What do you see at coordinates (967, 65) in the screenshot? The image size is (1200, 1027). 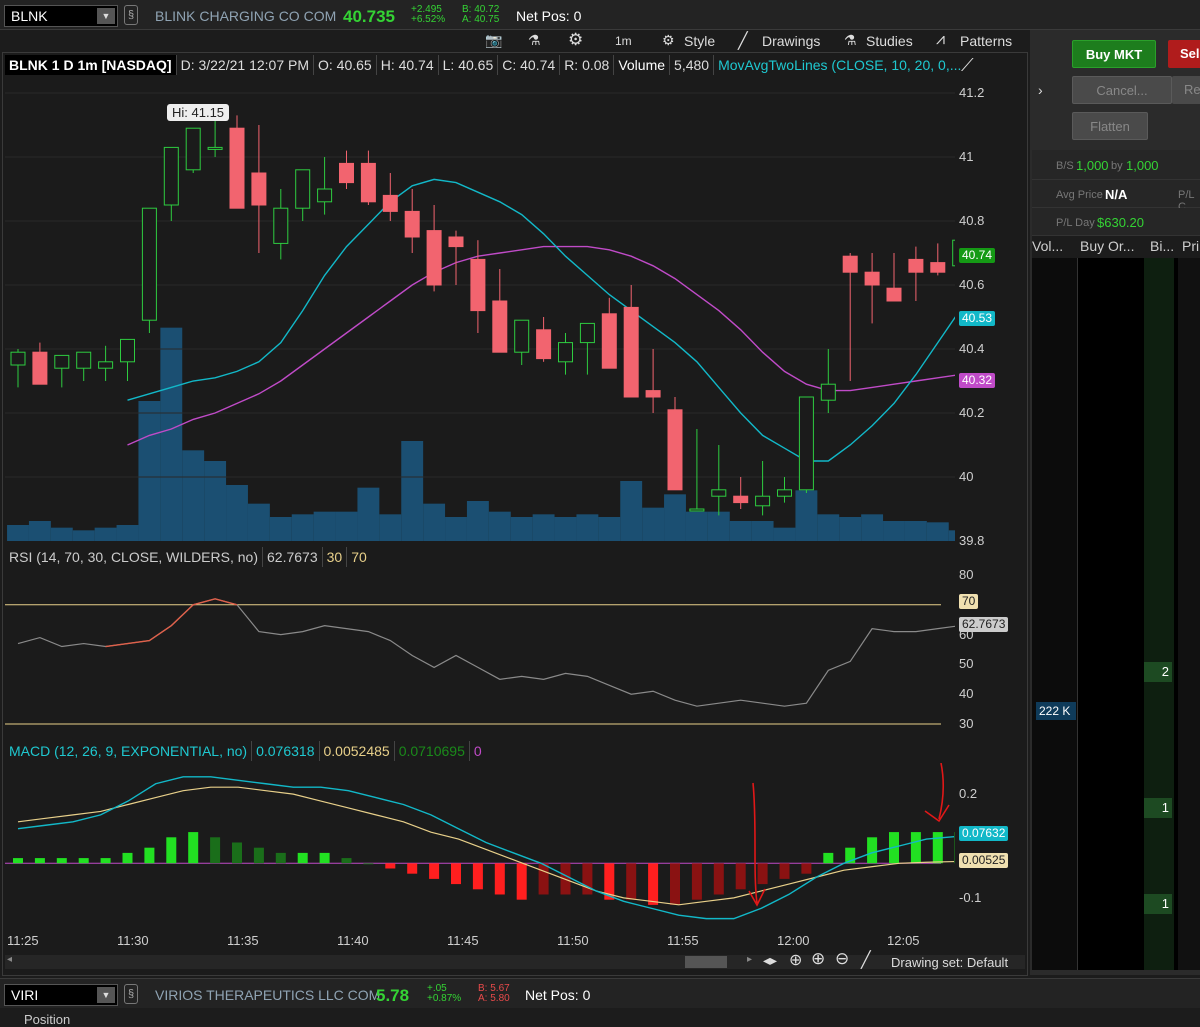 I see `draw-tool-icon: ⟋` at bounding box center [967, 65].